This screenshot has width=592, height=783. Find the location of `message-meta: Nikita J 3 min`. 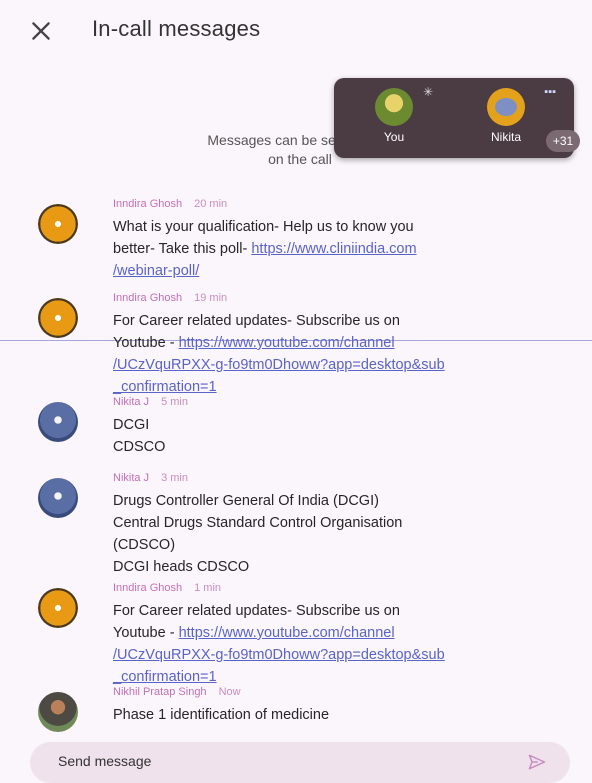

message-meta: Nikita J 3 min is located at coordinates (150, 478).